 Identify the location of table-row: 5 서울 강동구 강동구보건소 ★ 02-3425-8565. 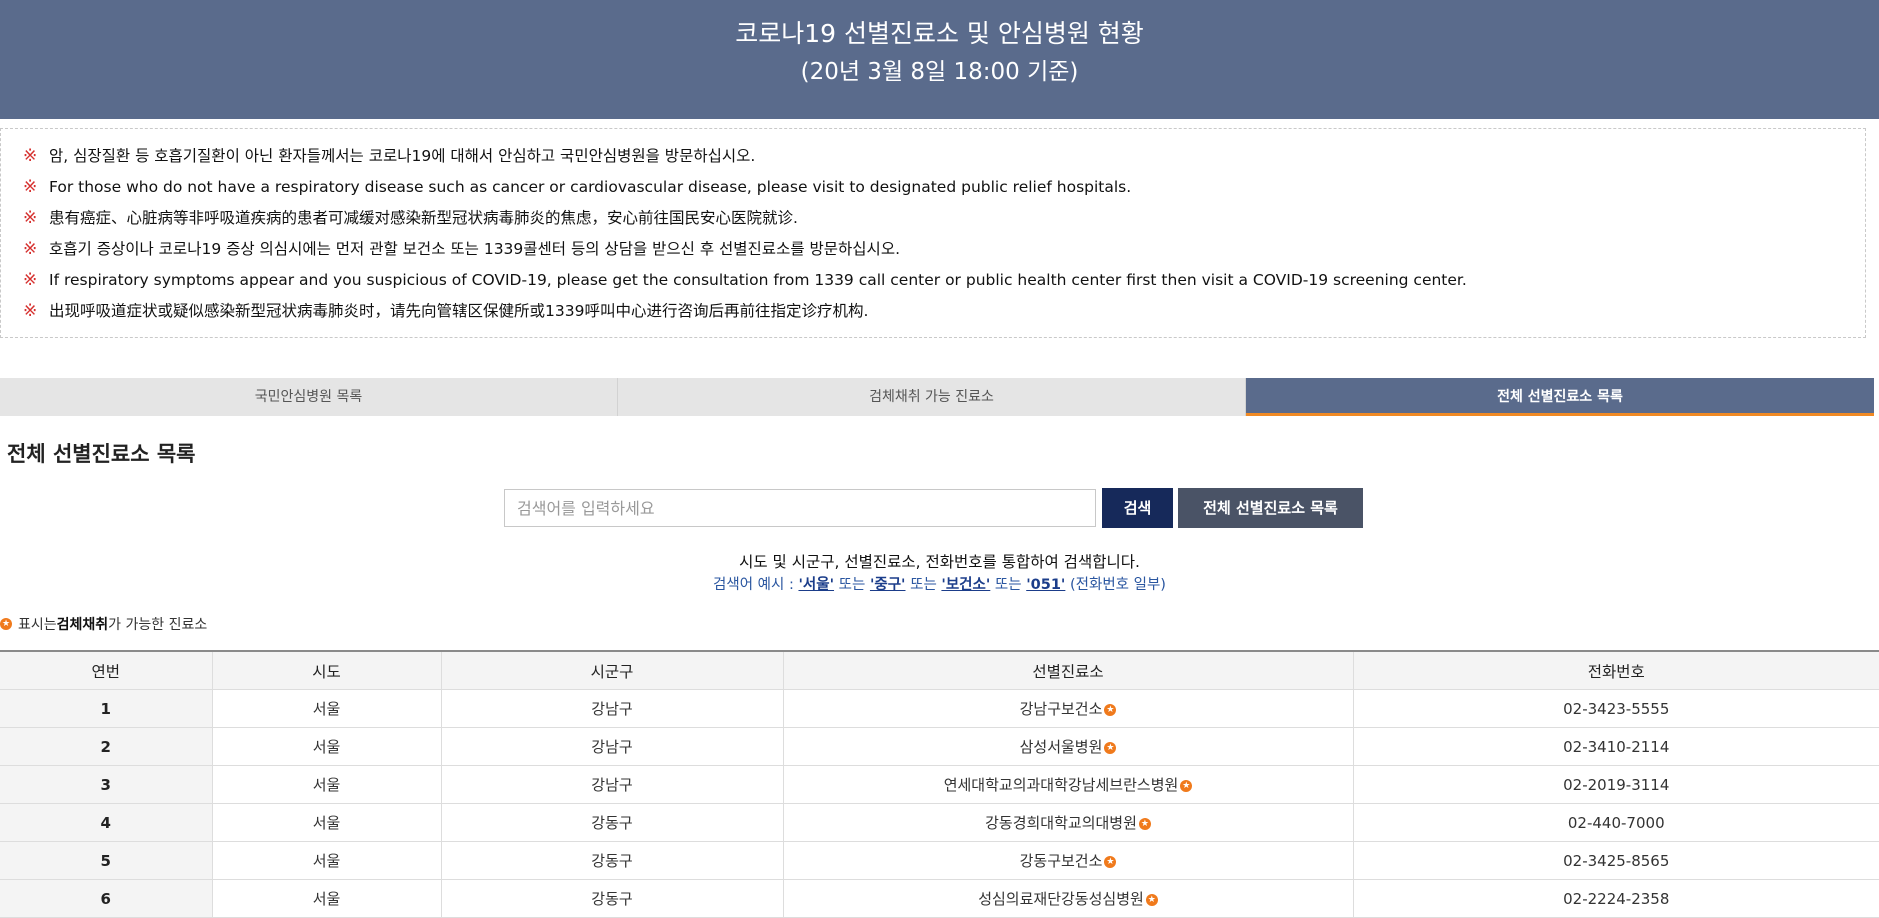
(939, 860).